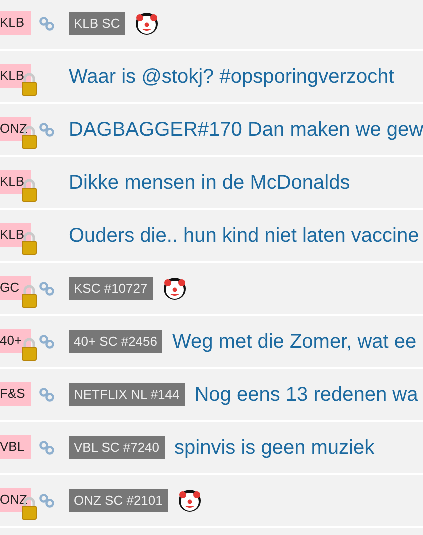 Image resolution: width=423 pixels, height=535 pixels. I want to click on topic-label: 40+ SC #2456, so click(115, 341).